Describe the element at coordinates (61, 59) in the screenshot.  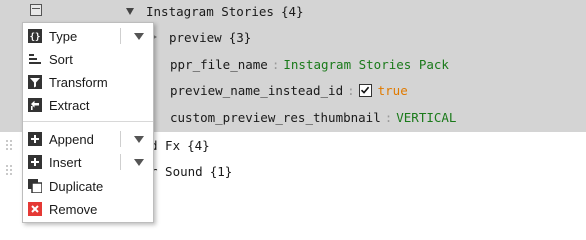
I see `menu-item-label: Sort` at that location.